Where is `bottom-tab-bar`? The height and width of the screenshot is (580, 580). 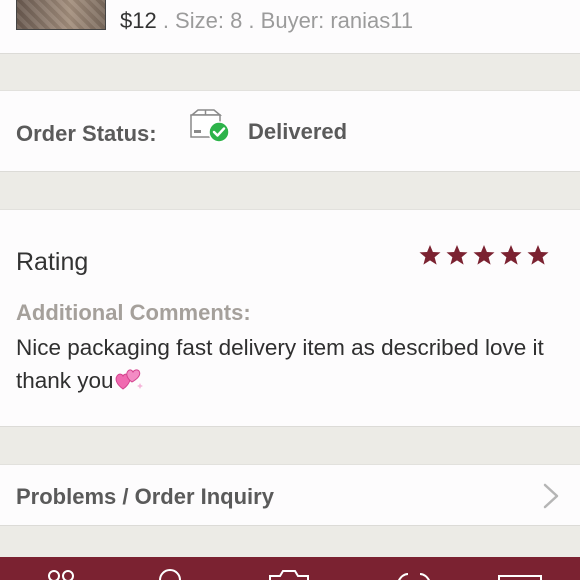
bottom-tab-bar is located at coordinates (290, 568).